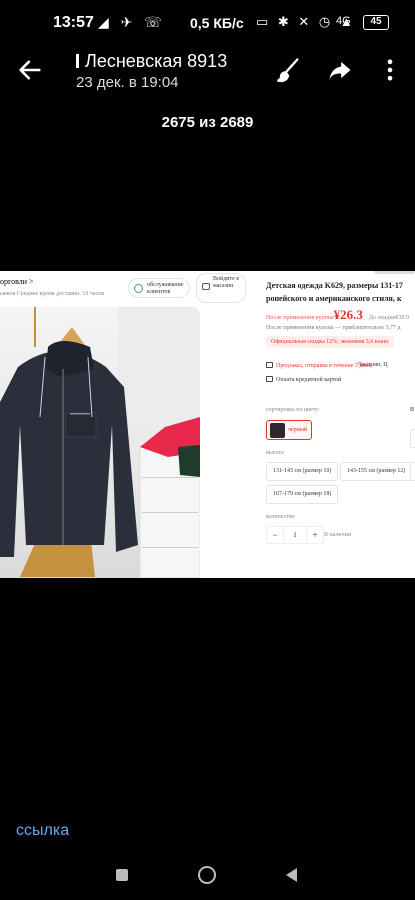  What do you see at coordinates (394, 272) in the screenshot?
I see `edge-tab` at bounding box center [394, 272].